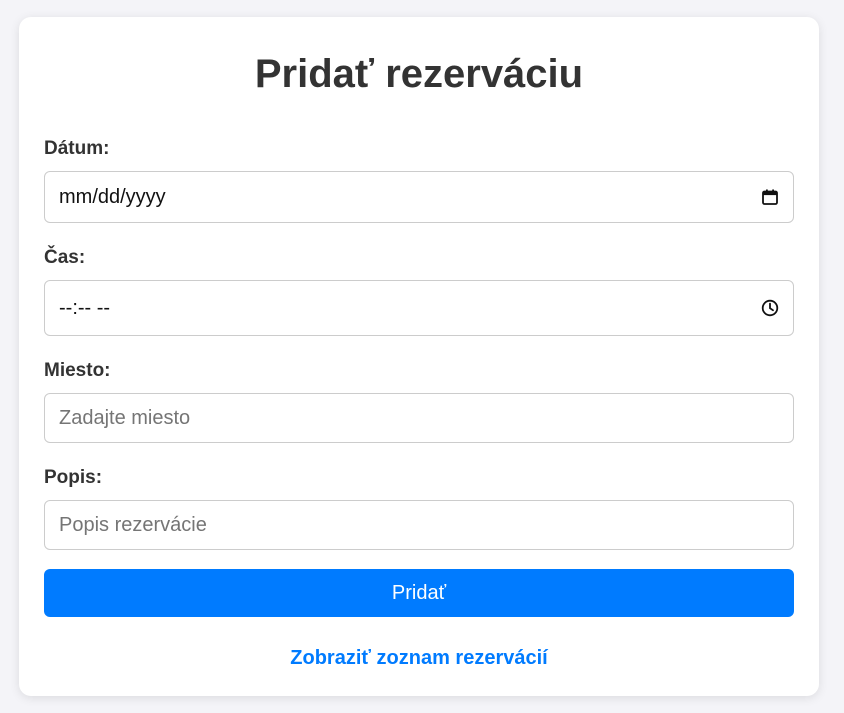 The image size is (844, 713). I want to click on time-label: Čas:, so click(65, 257).